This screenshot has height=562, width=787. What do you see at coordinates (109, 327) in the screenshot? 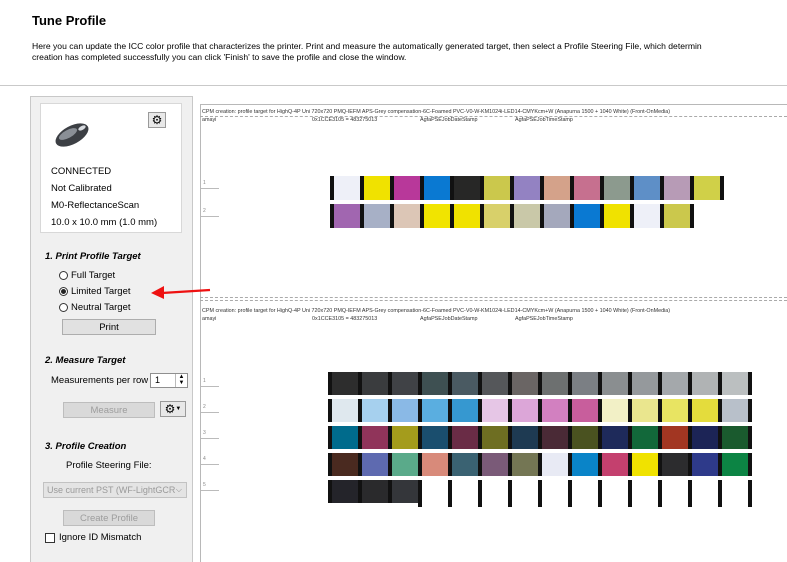
I see `print-button: Print` at bounding box center [109, 327].